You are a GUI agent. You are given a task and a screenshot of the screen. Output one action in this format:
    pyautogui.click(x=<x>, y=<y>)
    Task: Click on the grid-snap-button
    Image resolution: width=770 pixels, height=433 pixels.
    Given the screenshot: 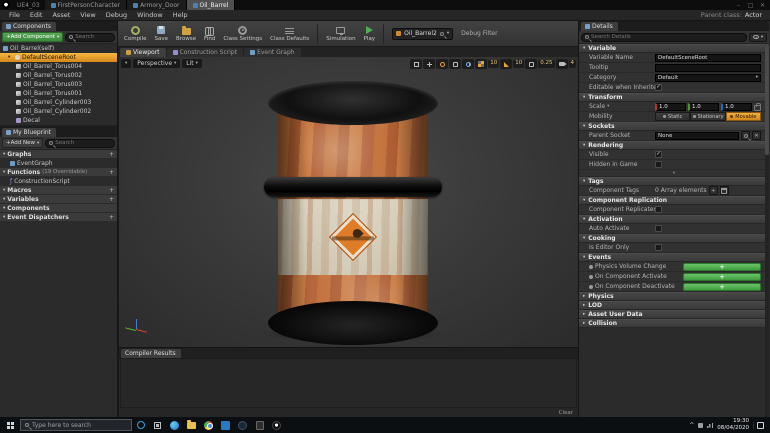 What is the action you would take?
    pyautogui.click(x=481, y=64)
    